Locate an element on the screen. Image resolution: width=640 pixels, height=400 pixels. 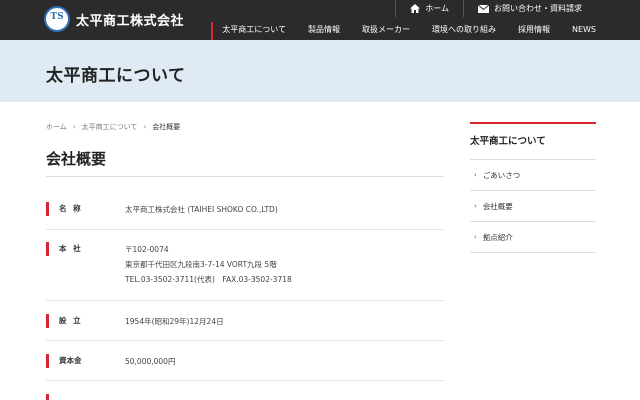
info-row-label: 名 称 is located at coordinates (64, 209).